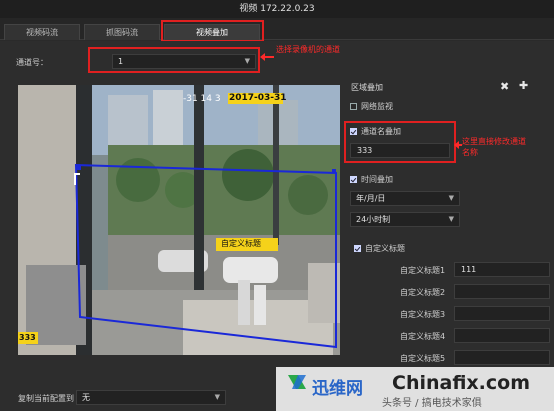  What do you see at coordinates (267, 57) in the screenshot?
I see `annotation-arrow-icon` at bounding box center [267, 57].